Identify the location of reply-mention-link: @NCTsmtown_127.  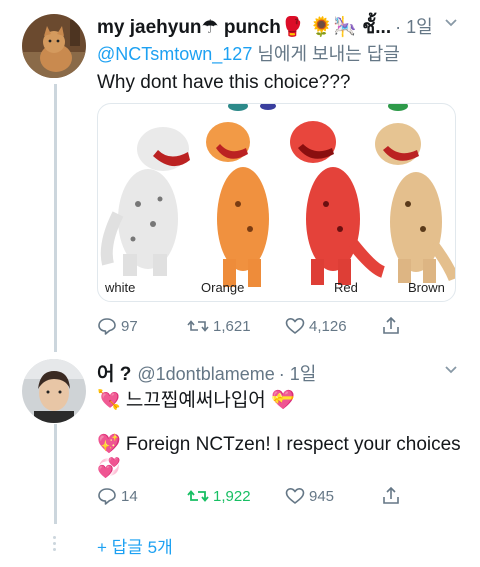
(174, 54).